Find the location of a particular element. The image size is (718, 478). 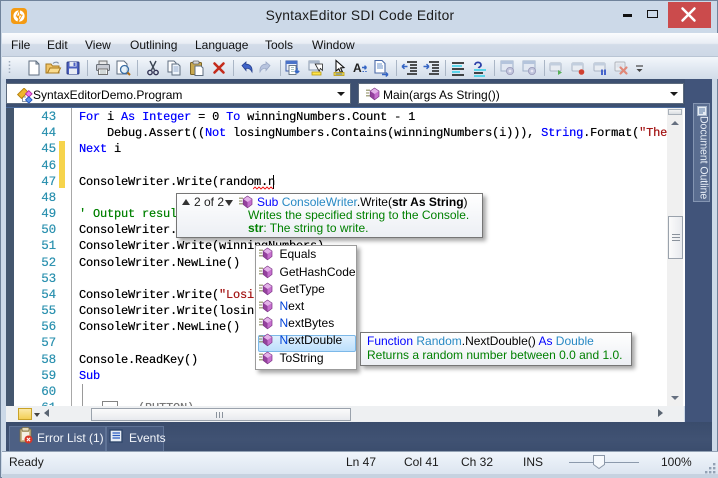

svg-text: A is located at coordinates (357, 68).